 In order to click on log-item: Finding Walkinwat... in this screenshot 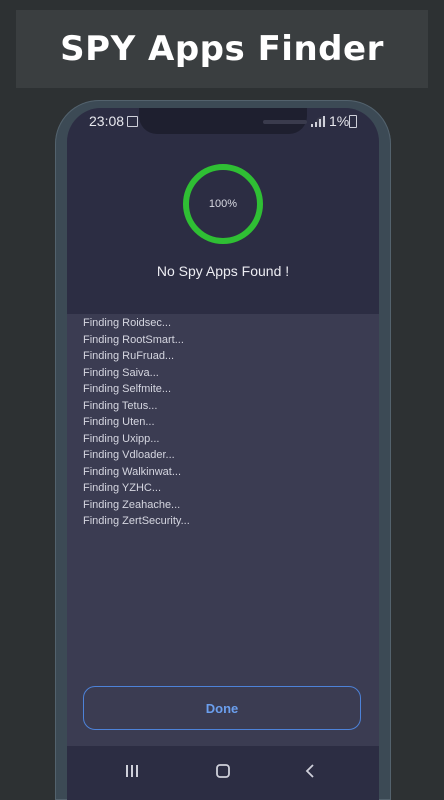, I will do `click(132, 471)`.